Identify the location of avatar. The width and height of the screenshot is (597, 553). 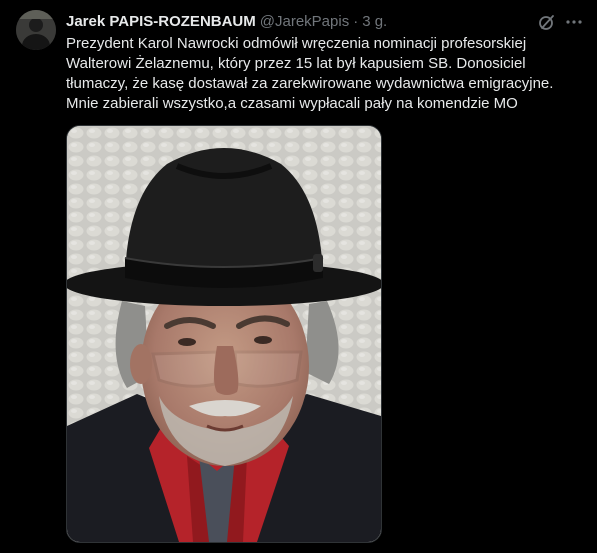
(36, 30).